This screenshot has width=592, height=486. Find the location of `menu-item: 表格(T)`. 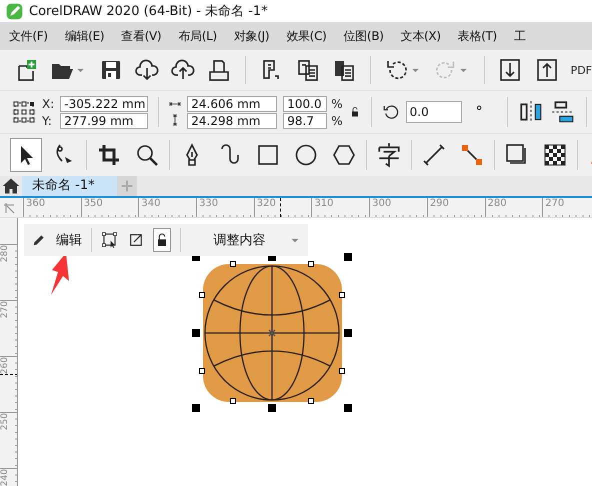

menu-item: 表格(T) is located at coordinates (477, 36).